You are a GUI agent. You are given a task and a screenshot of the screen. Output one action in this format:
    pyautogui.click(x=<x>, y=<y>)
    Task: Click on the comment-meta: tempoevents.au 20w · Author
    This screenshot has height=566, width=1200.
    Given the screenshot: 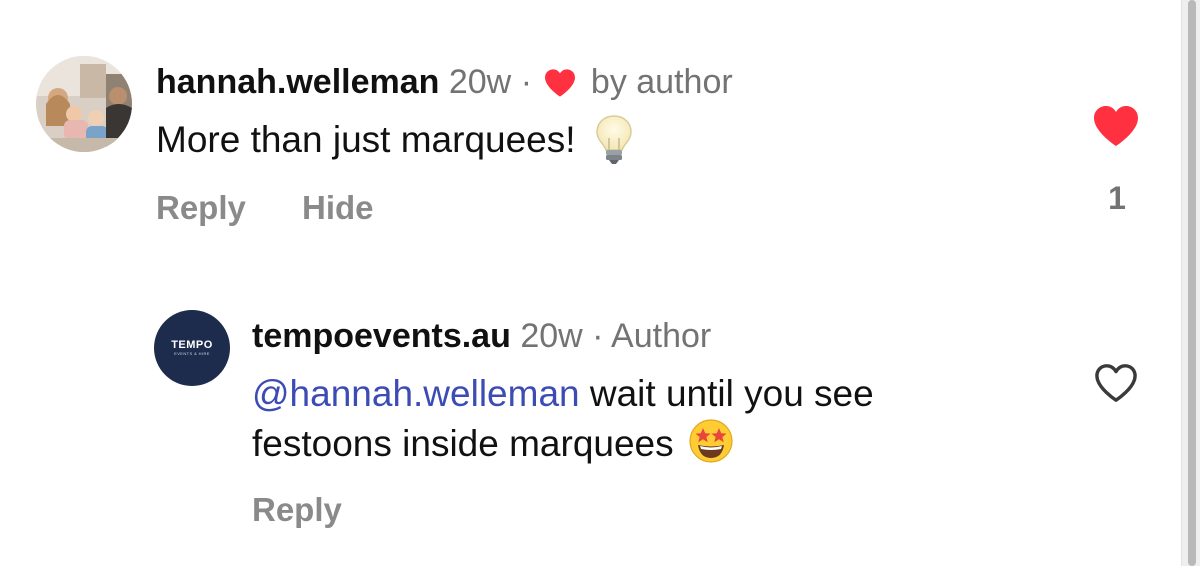 What is the action you would take?
    pyautogui.click(x=481, y=336)
    